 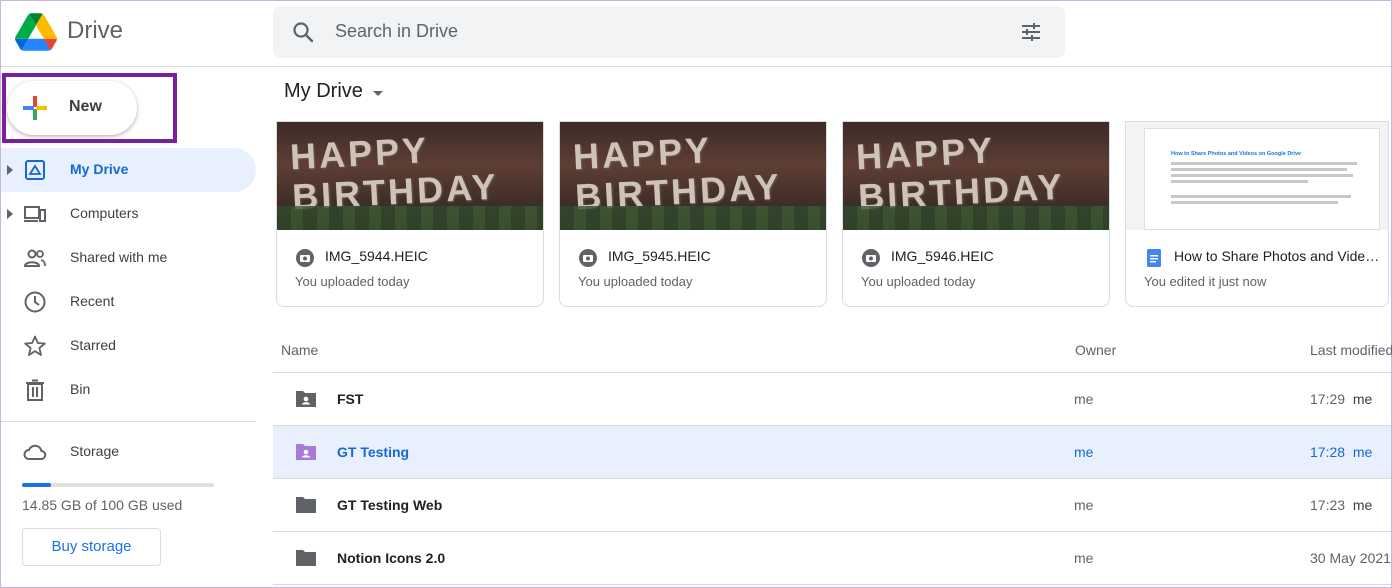 What do you see at coordinates (128, 452) in the screenshot?
I see `sidebar-item-storage: Storage` at bounding box center [128, 452].